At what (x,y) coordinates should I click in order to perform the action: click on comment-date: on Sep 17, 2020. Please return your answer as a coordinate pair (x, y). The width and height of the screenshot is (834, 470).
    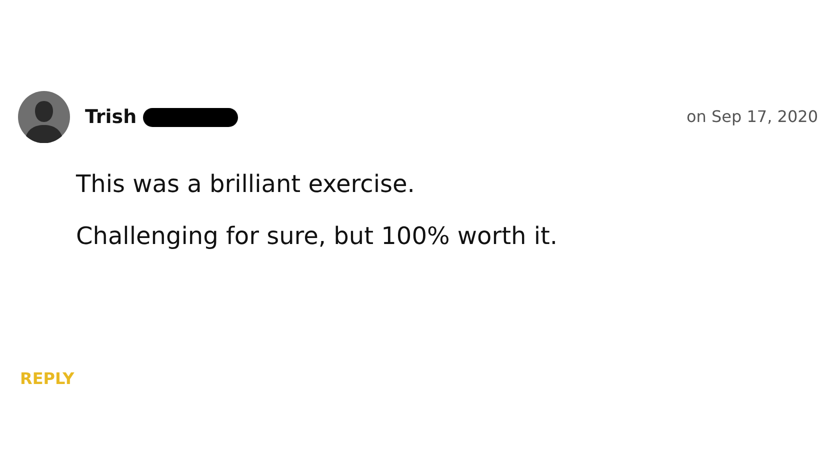
    Looking at the image, I should click on (752, 116).